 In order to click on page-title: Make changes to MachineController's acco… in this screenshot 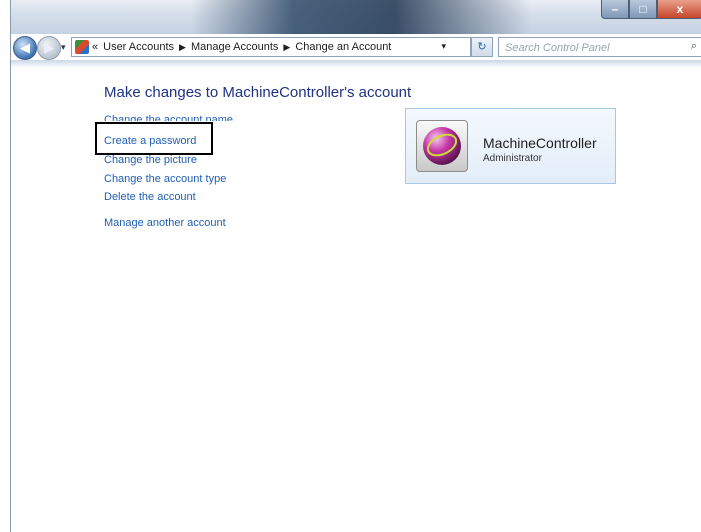, I will do `click(258, 92)`.